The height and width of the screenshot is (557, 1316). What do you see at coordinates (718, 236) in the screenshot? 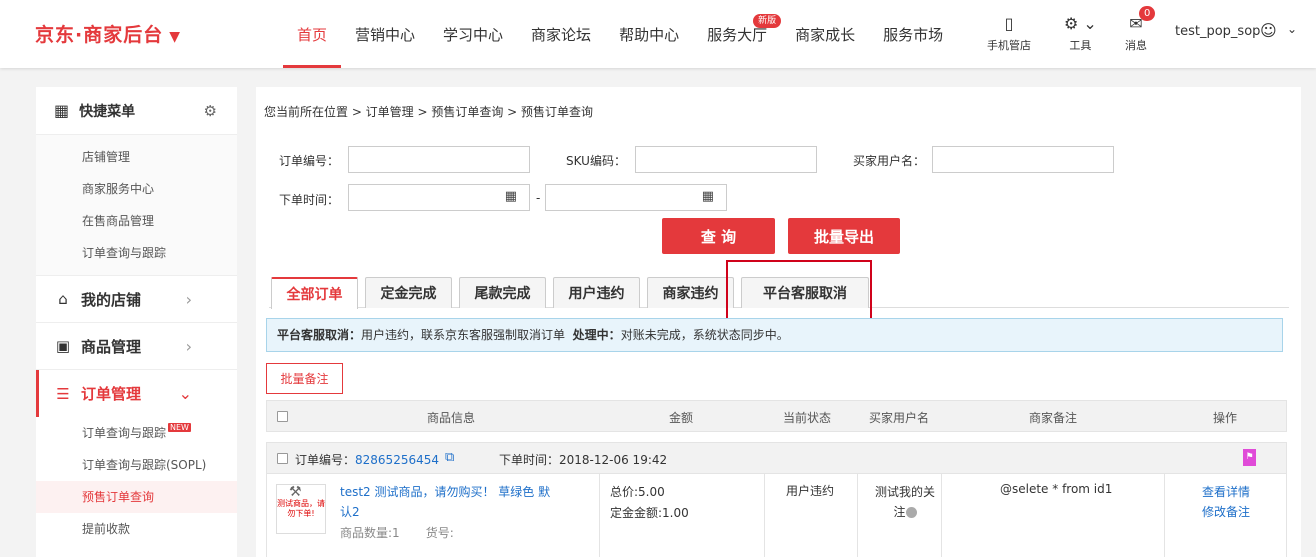
I see `query-button: 查 询` at bounding box center [718, 236].